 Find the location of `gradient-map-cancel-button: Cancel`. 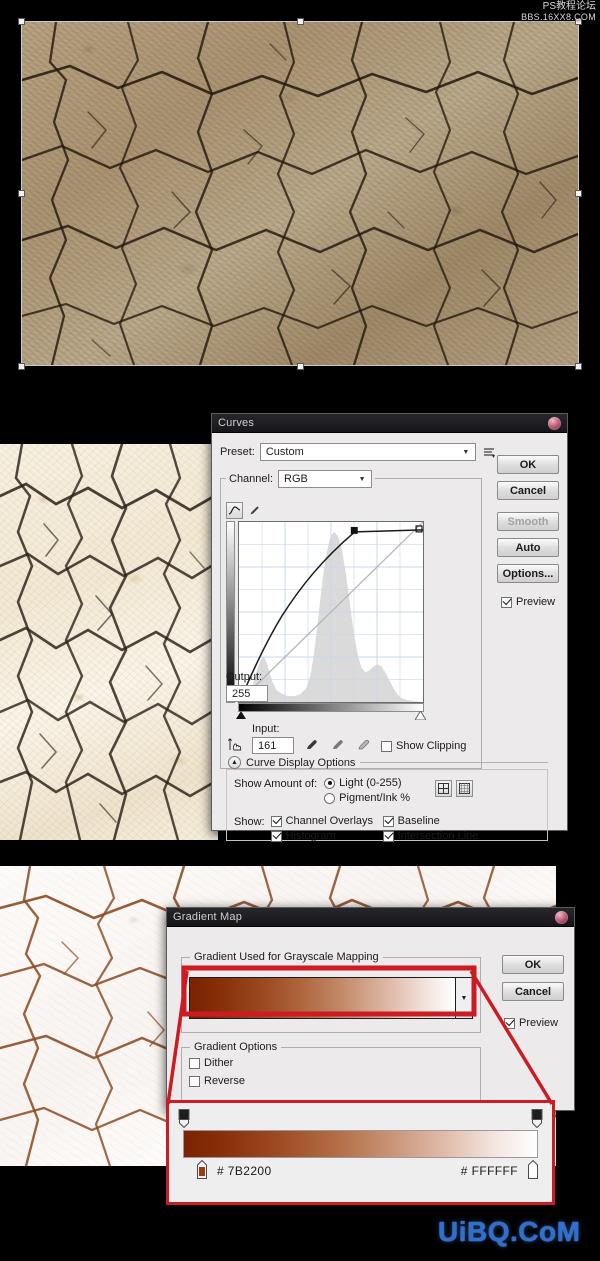

gradient-map-cancel-button: Cancel is located at coordinates (533, 991).